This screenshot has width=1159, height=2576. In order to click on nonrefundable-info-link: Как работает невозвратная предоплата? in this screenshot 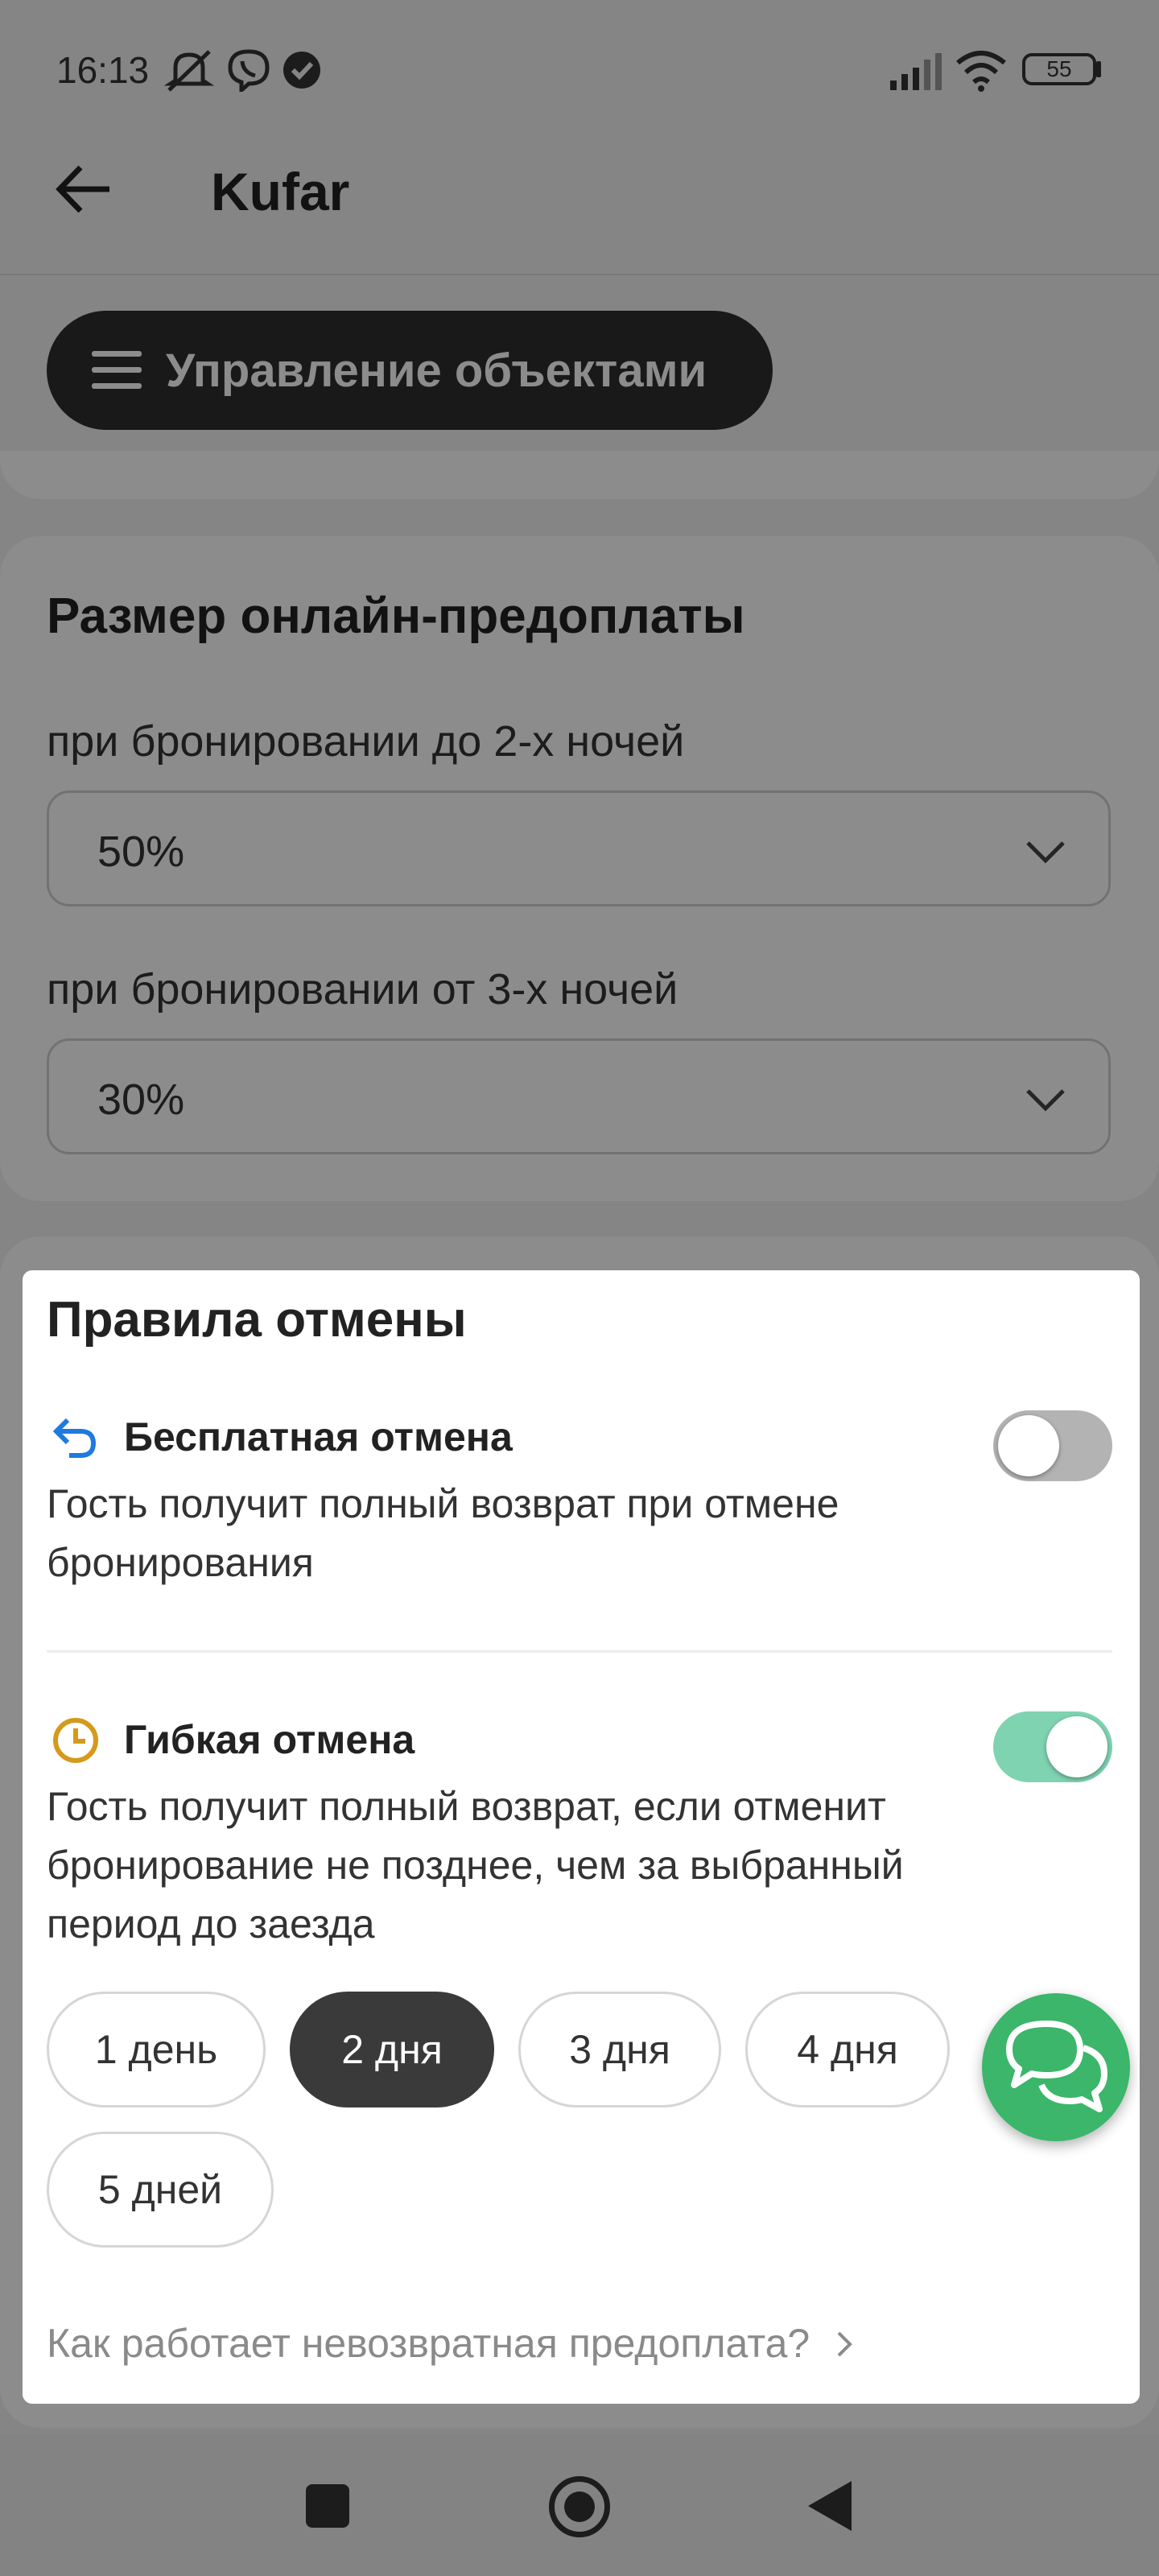, I will do `click(451, 2343)`.